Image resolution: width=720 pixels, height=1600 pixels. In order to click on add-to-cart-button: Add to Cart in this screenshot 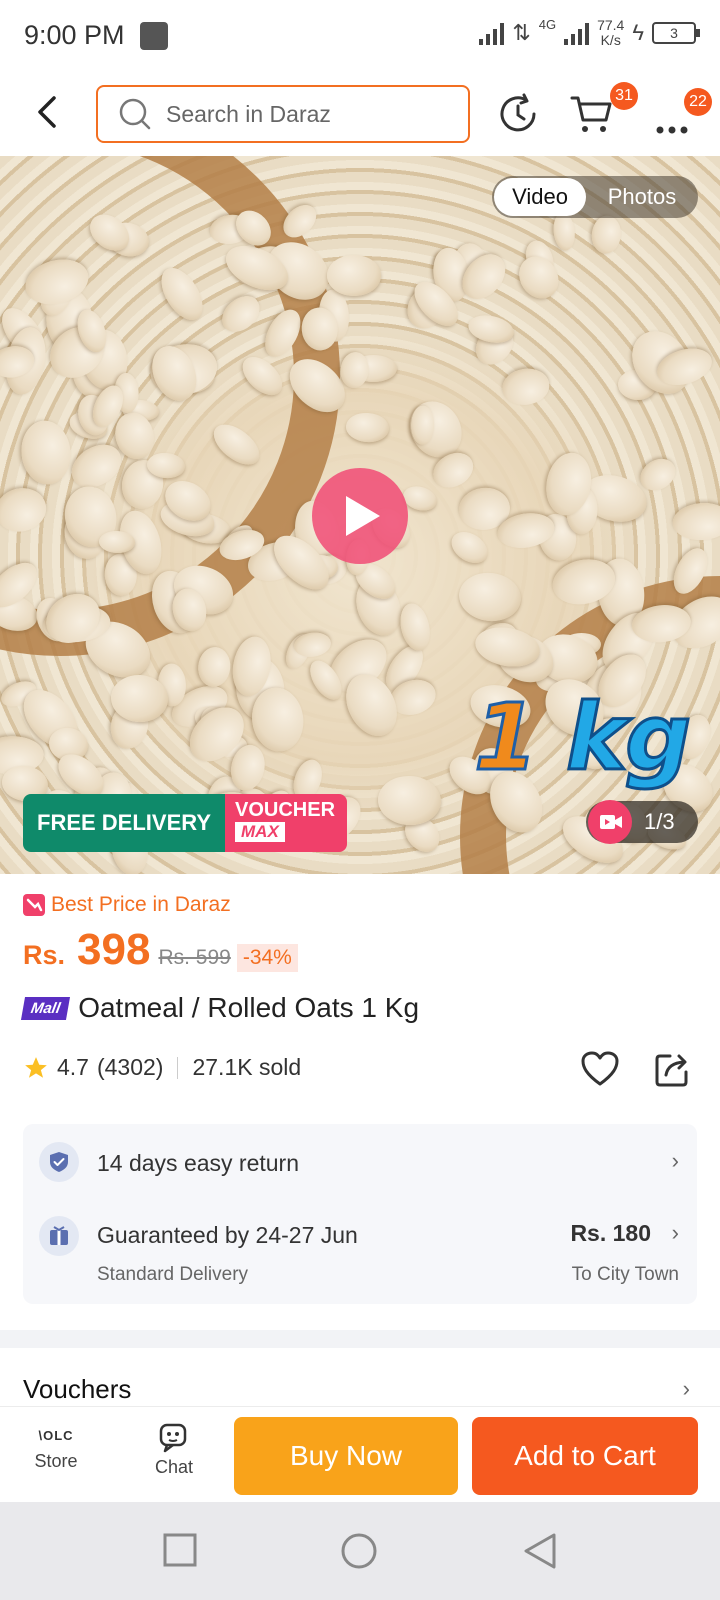, I will do `click(585, 1456)`.